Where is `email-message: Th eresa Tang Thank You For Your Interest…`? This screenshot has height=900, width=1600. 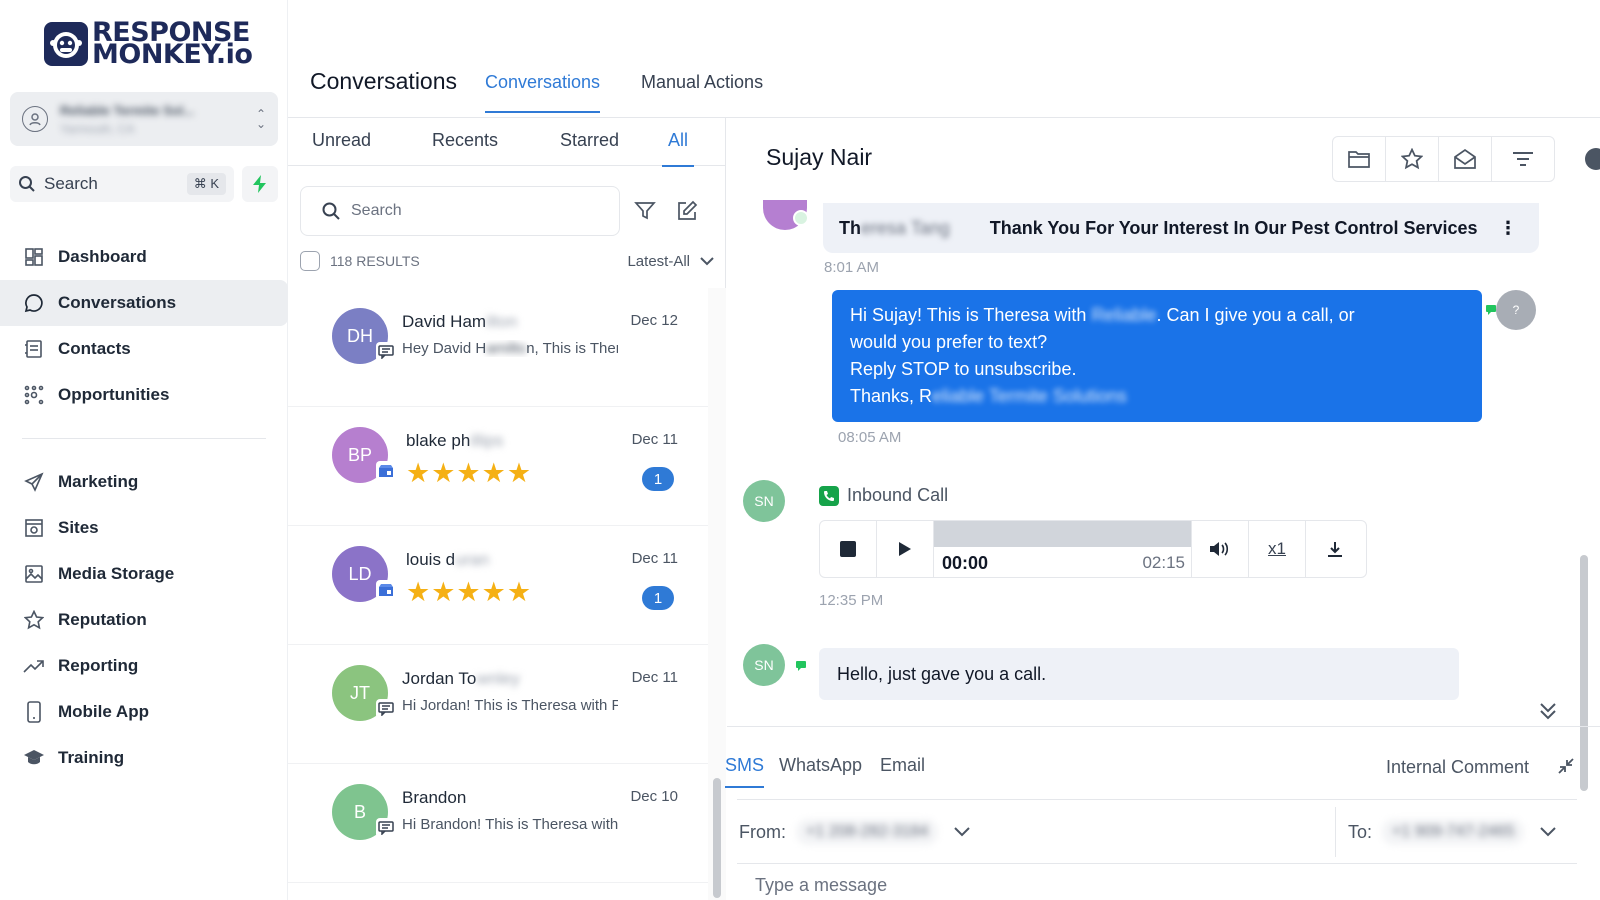
email-message: Th eresa Tang Thank You For Your Interest… is located at coordinates (1181, 228).